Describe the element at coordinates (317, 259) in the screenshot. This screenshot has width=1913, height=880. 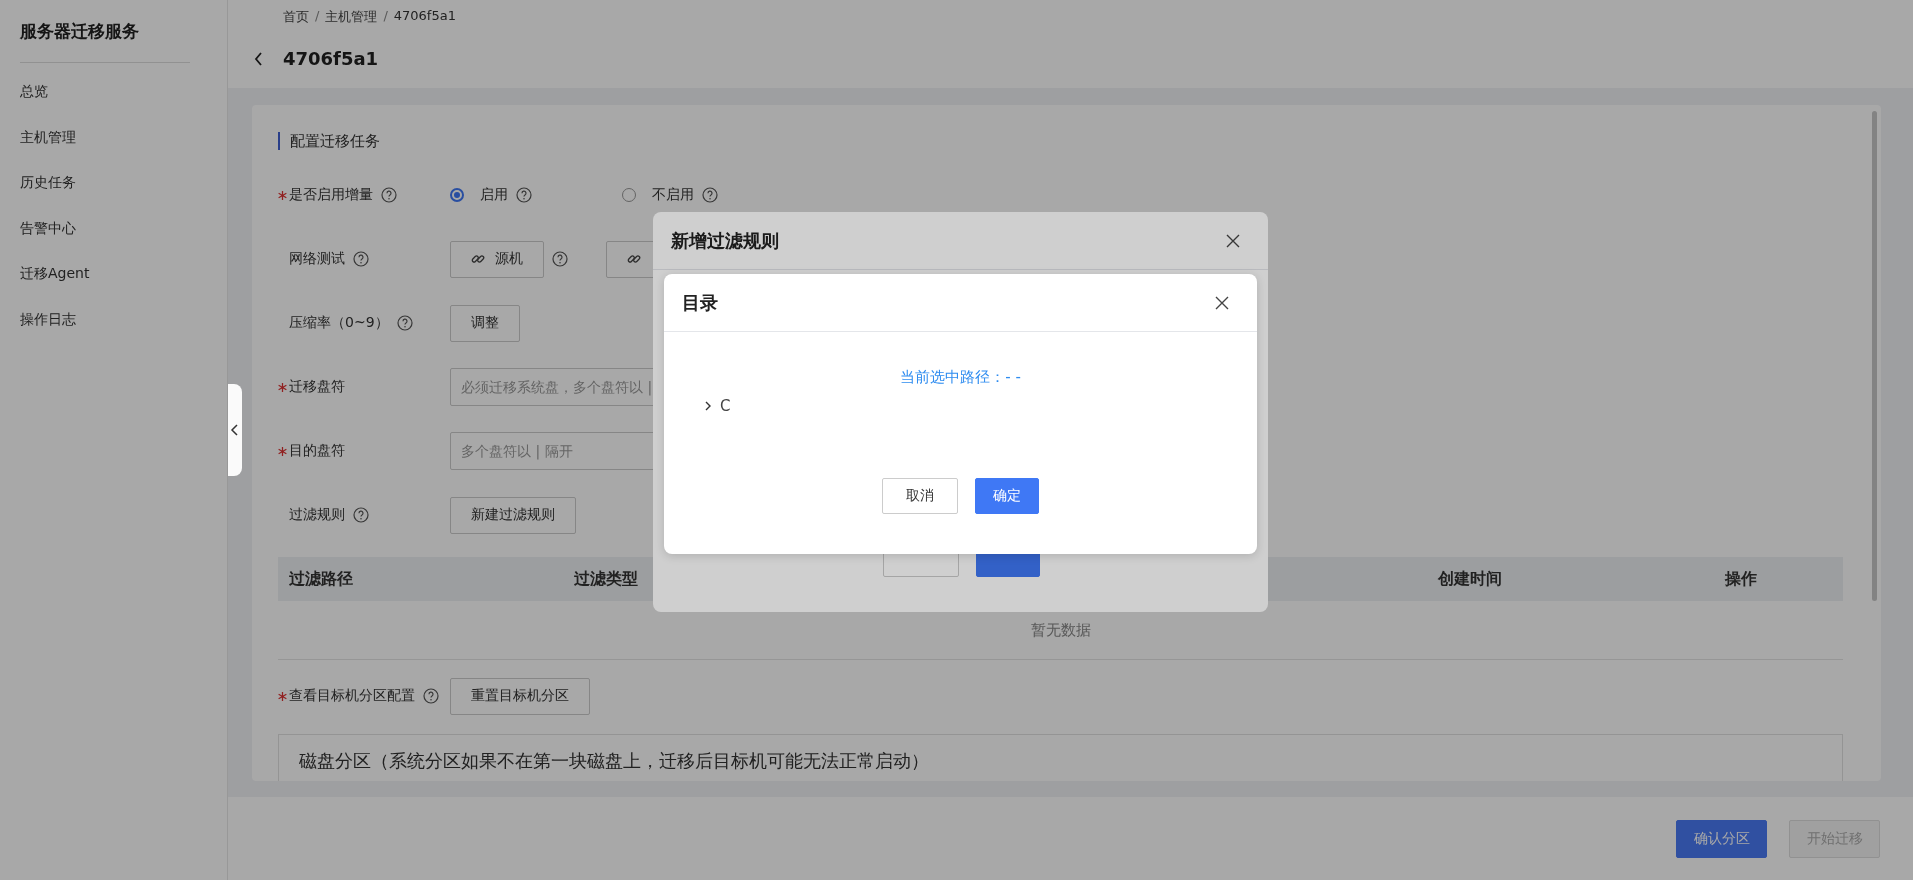
I see `field-label: 网络测试` at that location.